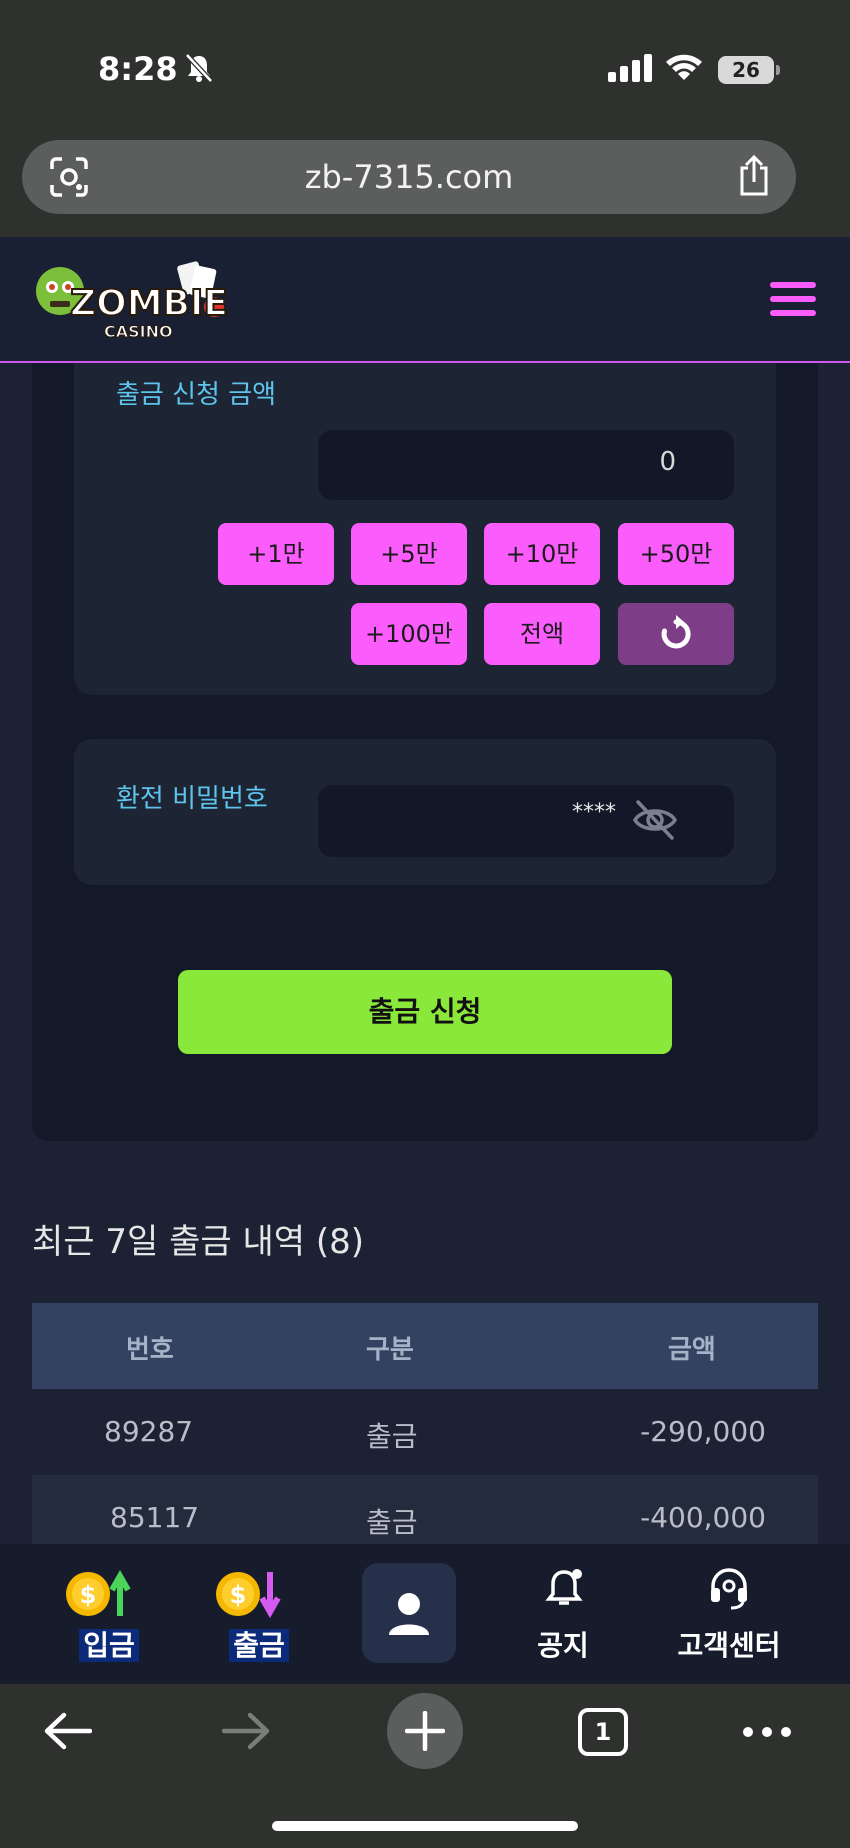 This screenshot has height=1848, width=850. Describe the element at coordinates (425, 1432) in the screenshot. I see `table-row: 89287 출금 -290,000` at that location.